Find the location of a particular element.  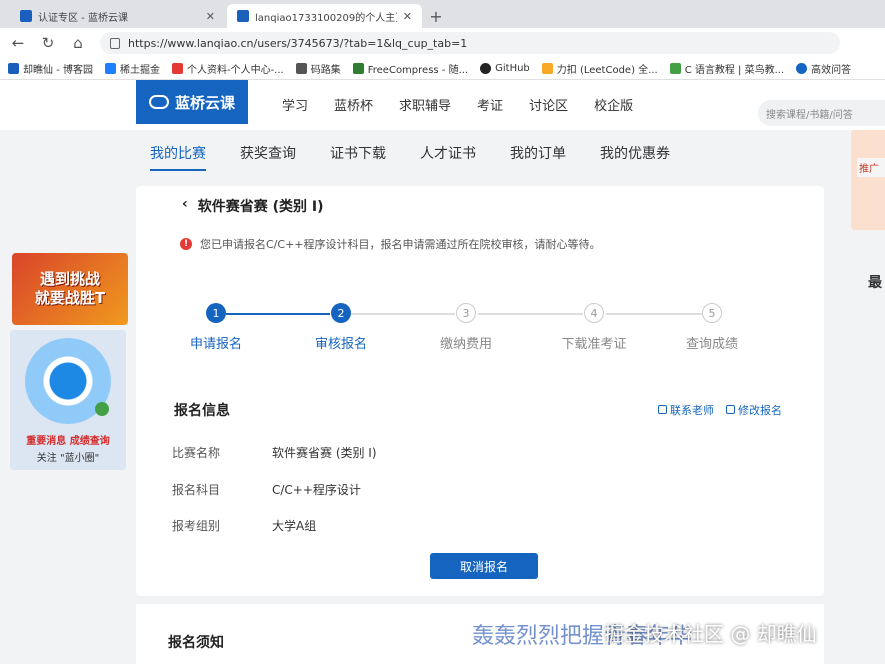

site-header: 蓝桥云课 学习 蓝桥杯 求职辅导 考证 讨论区 校企版 搜索课程/书籍/问答 is located at coordinates (442, 105).